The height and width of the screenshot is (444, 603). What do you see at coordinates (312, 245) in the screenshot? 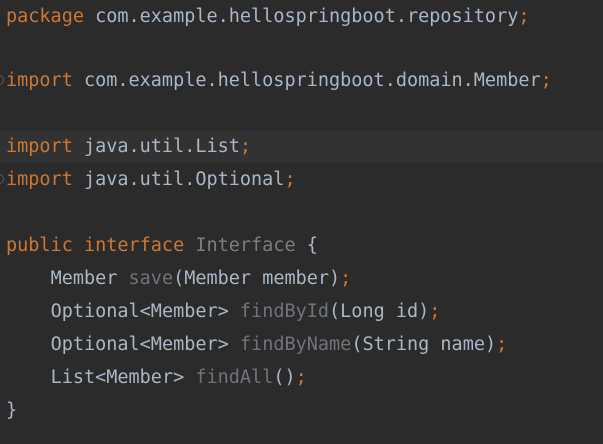
I see `open-brace: {` at bounding box center [312, 245].